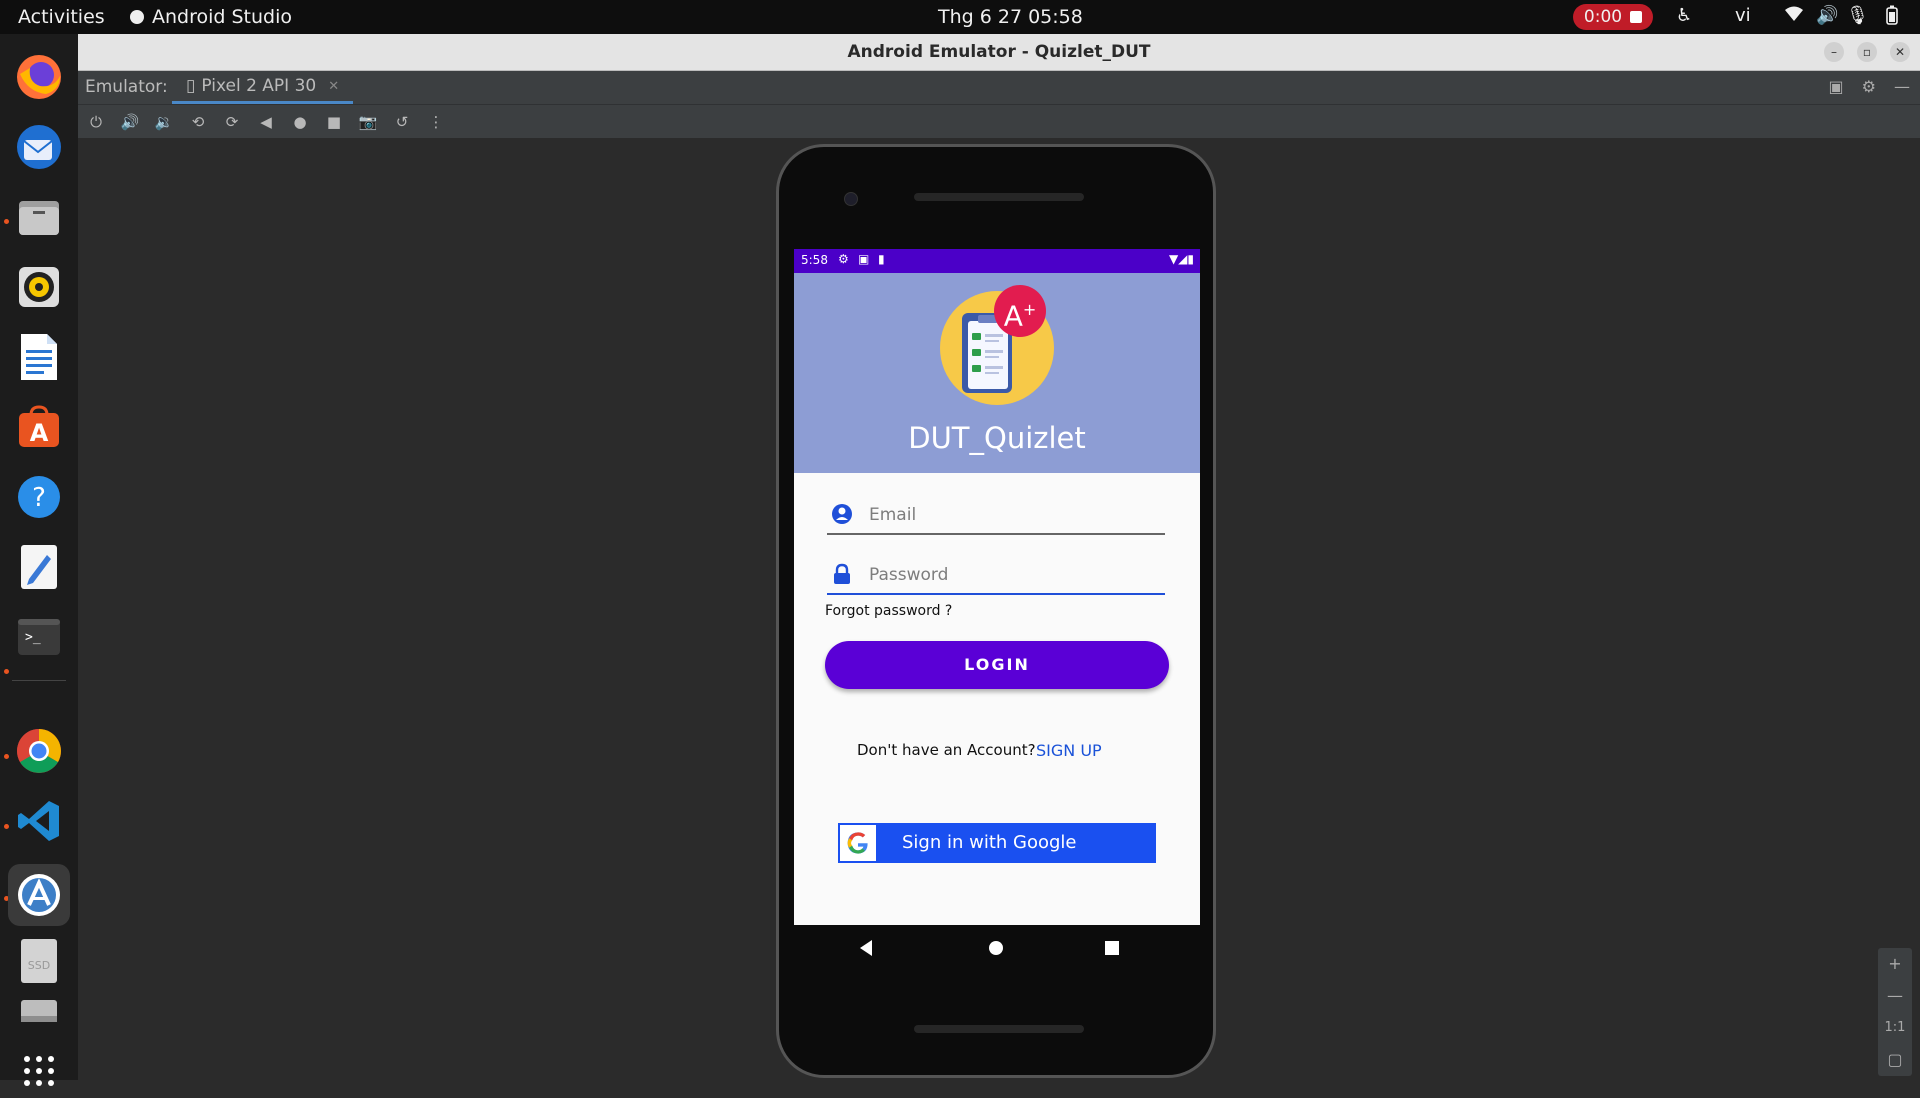  What do you see at coordinates (1834, 52) in the screenshot?
I see `minimize-window-button: –` at bounding box center [1834, 52].